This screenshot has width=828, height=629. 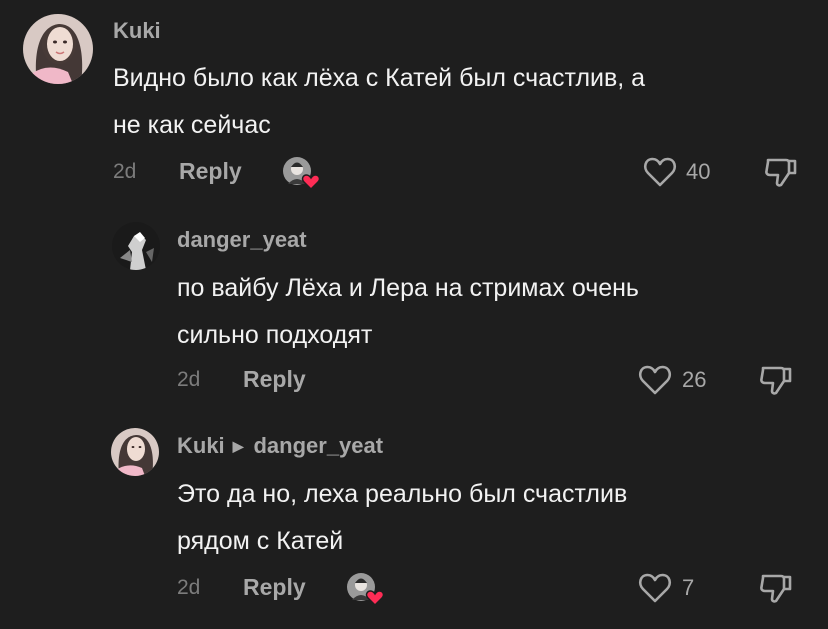 What do you see at coordinates (260, 541) in the screenshot?
I see `comment-text-line: рядом с Катей` at bounding box center [260, 541].